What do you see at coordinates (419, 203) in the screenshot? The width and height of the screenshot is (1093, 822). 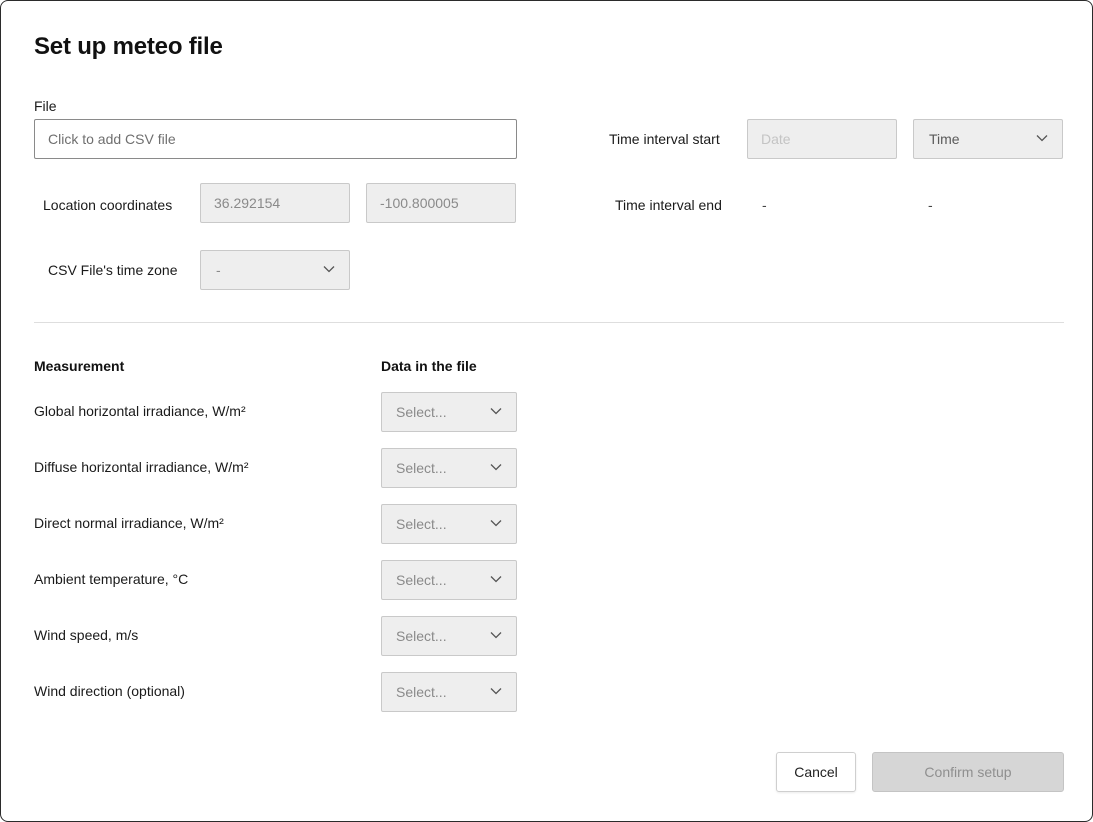 I see `longitude-value: -100.800005` at bounding box center [419, 203].